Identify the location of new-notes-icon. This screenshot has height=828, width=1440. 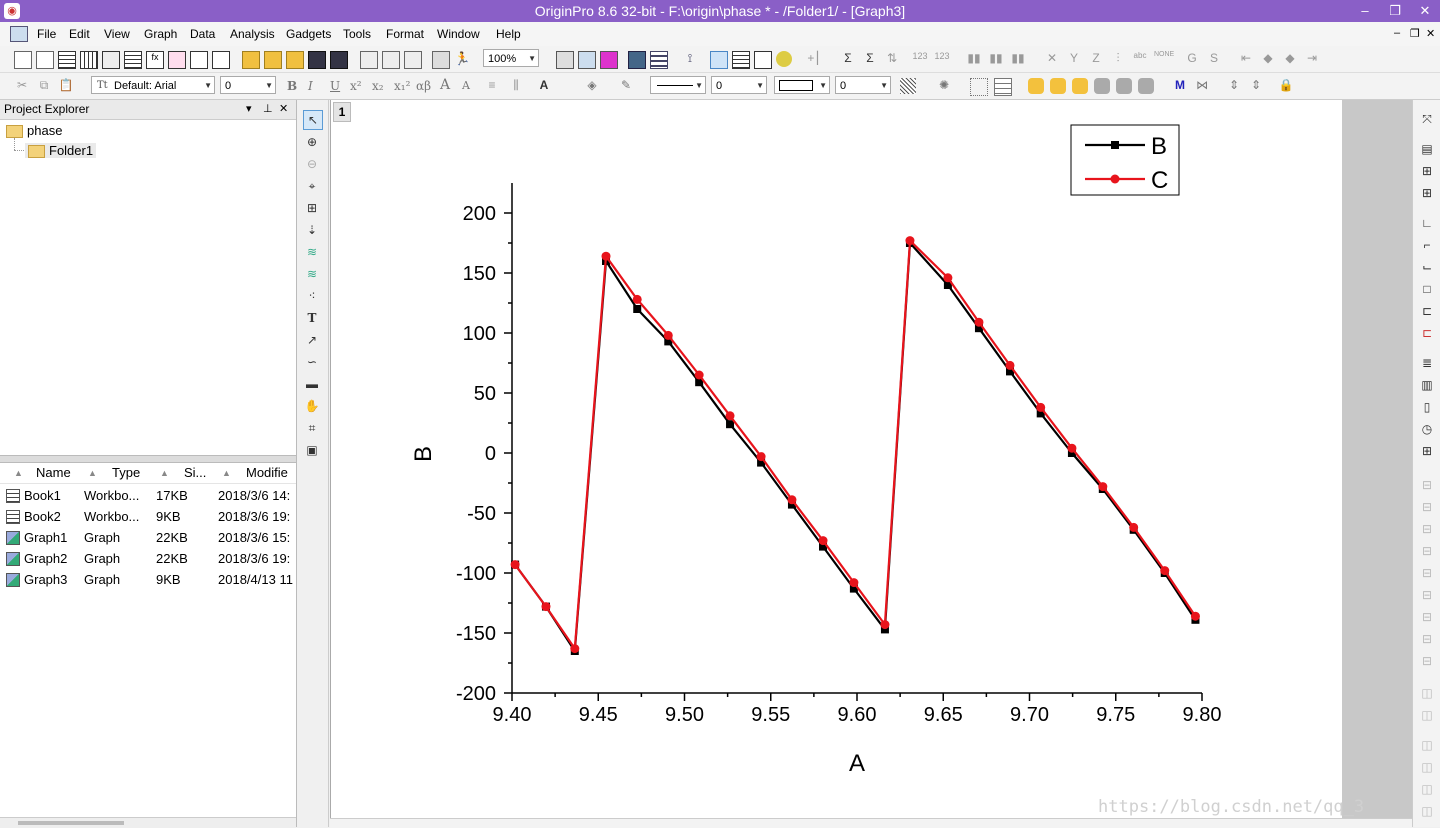
(199, 60).